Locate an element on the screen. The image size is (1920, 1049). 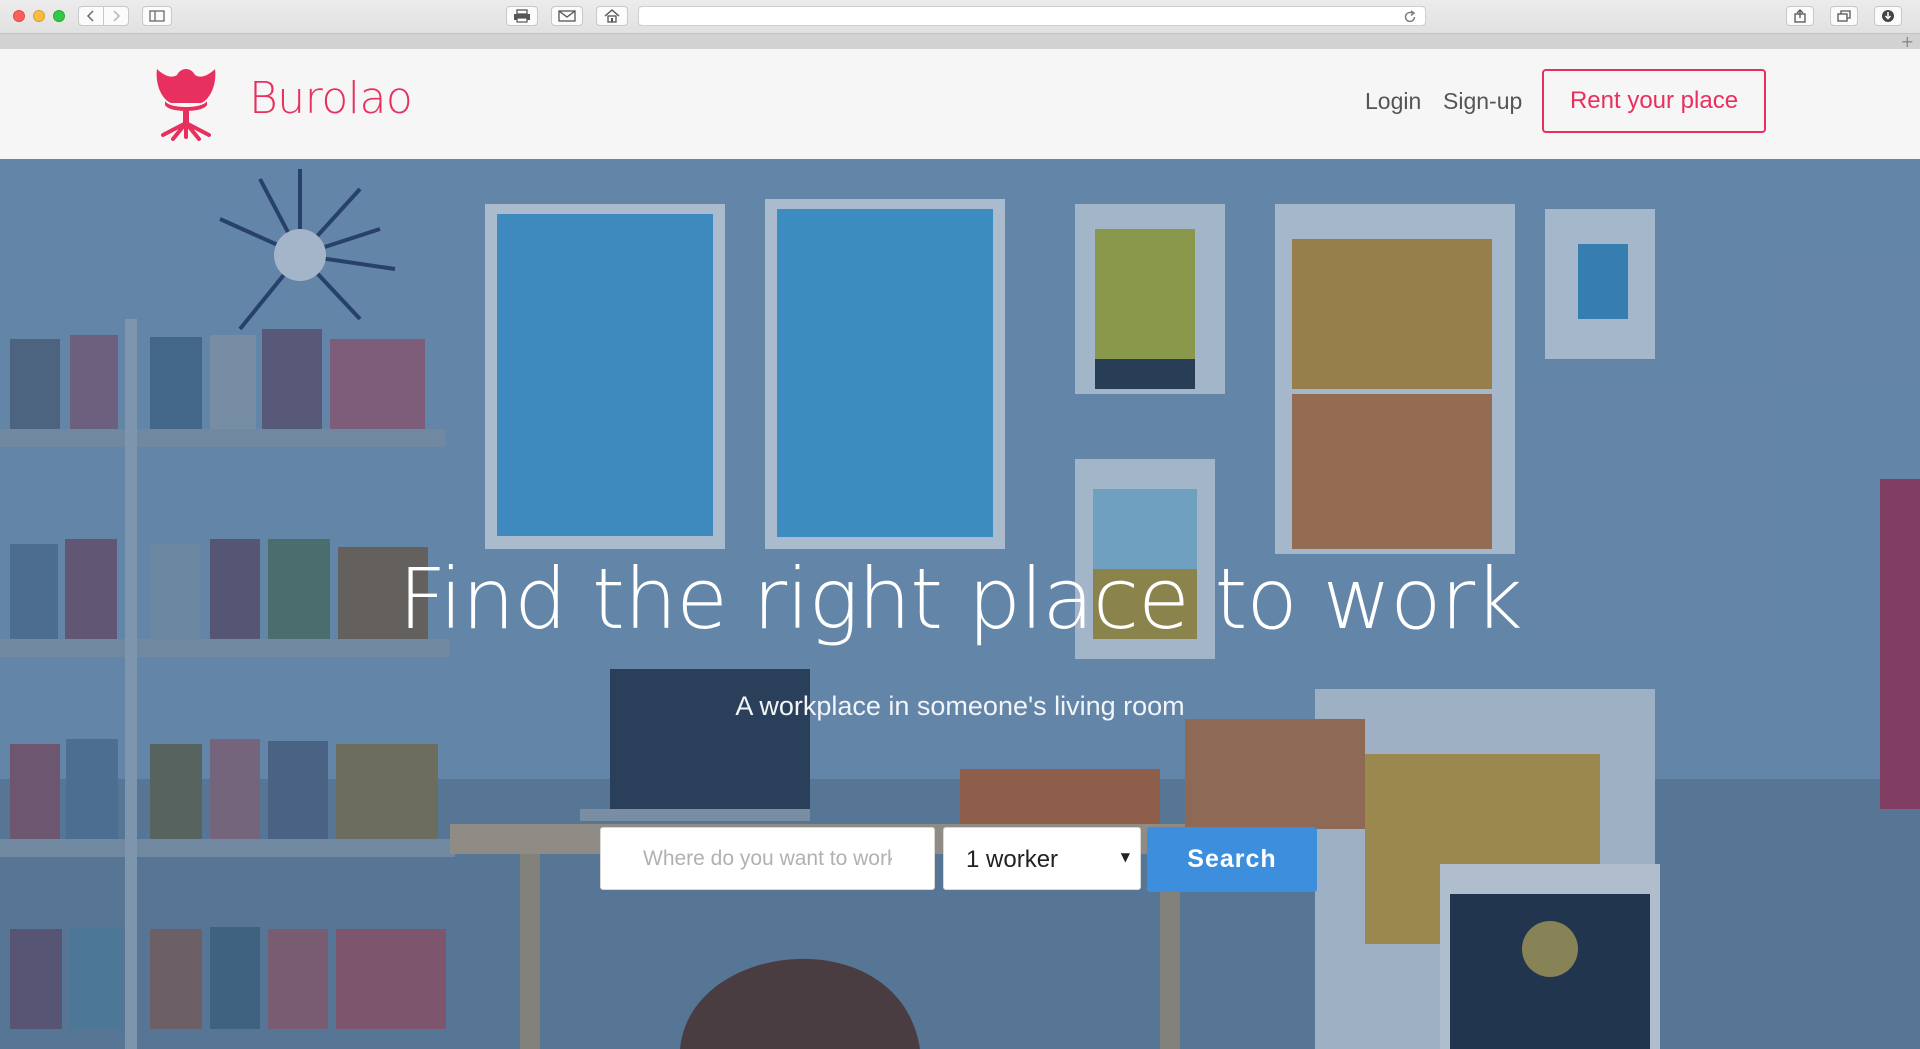
site-header: Burolao Login Sign-up Rent your place is located at coordinates (960, 104).